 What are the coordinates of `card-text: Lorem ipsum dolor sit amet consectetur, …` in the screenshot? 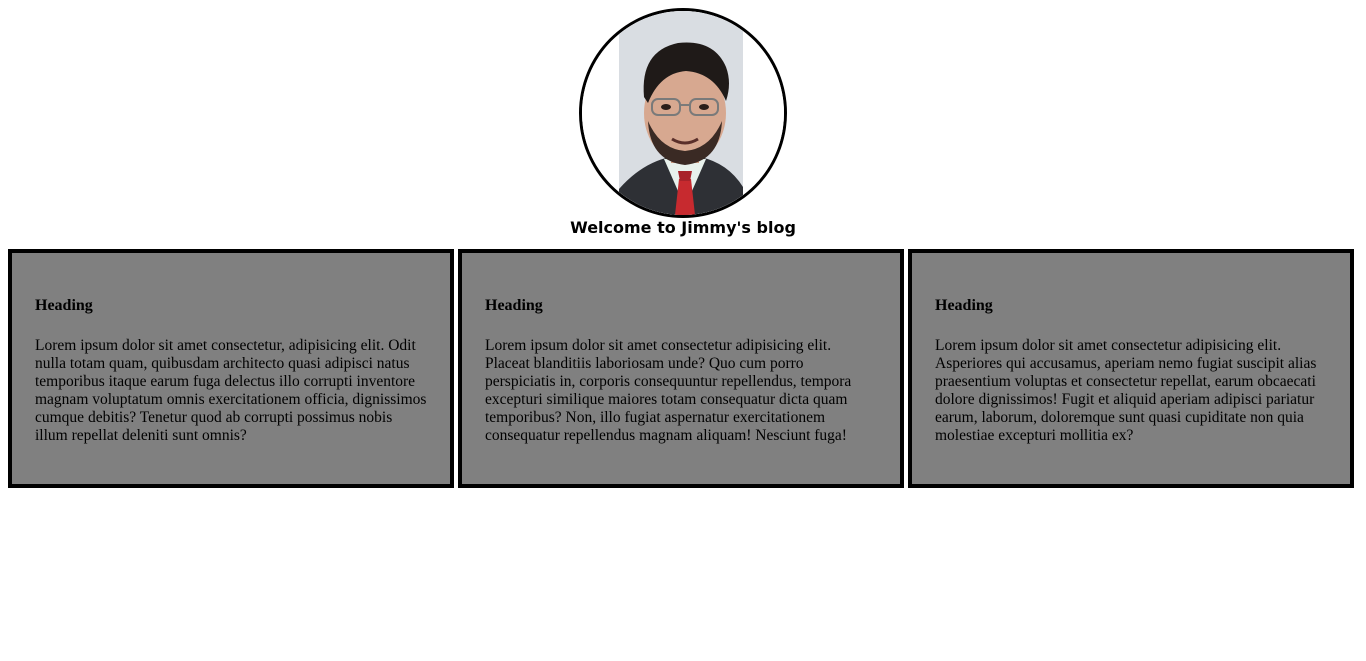 It's located at (231, 390).